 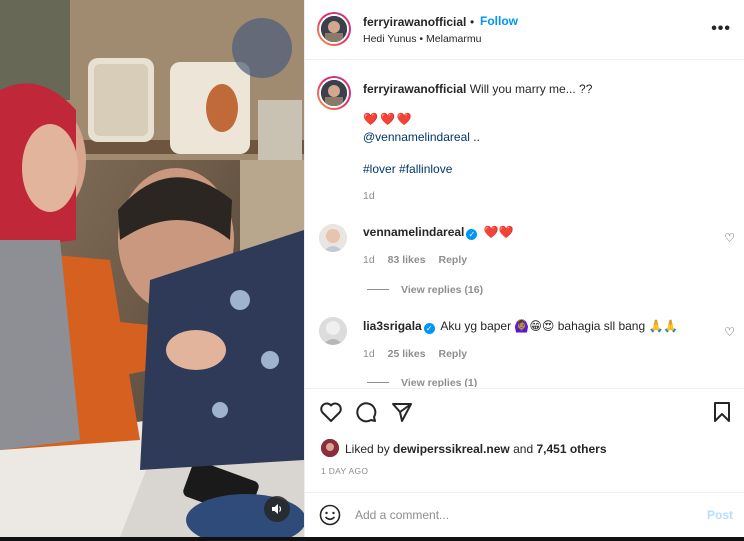 What do you see at coordinates (366, 412) in the screenshot?
I see `comment-icon` at bounding box center [366, 412].